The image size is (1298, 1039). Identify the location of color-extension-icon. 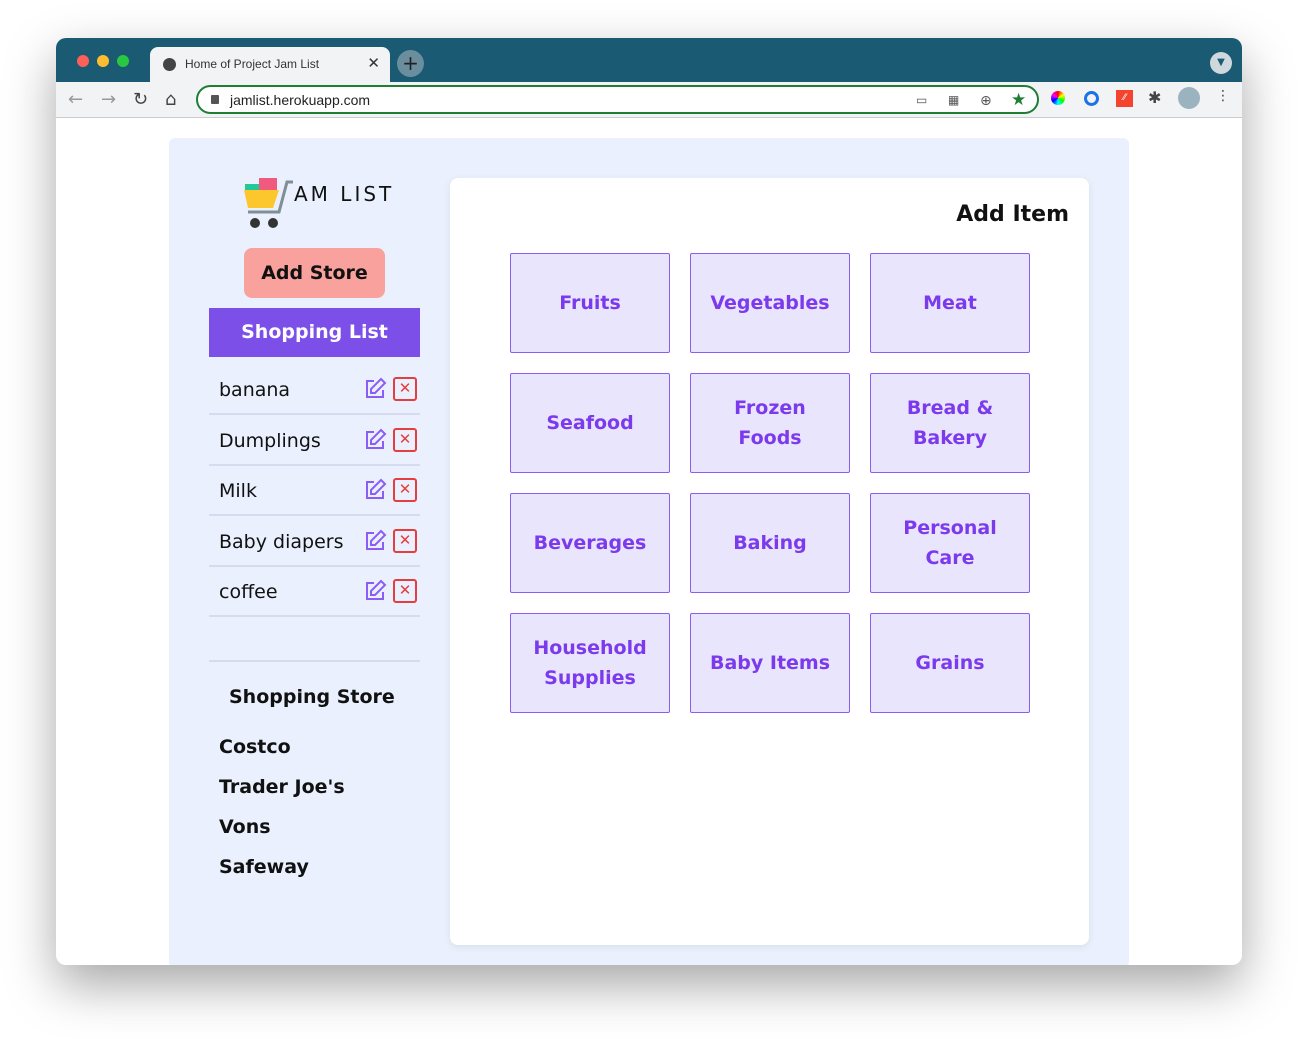
(1058, 98).